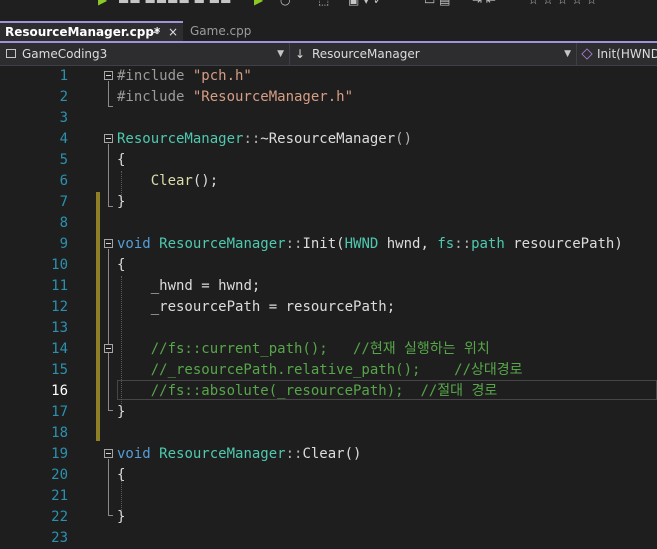 This screenshot has width=657, height=549. What do you see at coordinates (83, 32) in the screenshot?
I see `tab-label: ResourceManager.cpp*` at bounding box center [83, 32].